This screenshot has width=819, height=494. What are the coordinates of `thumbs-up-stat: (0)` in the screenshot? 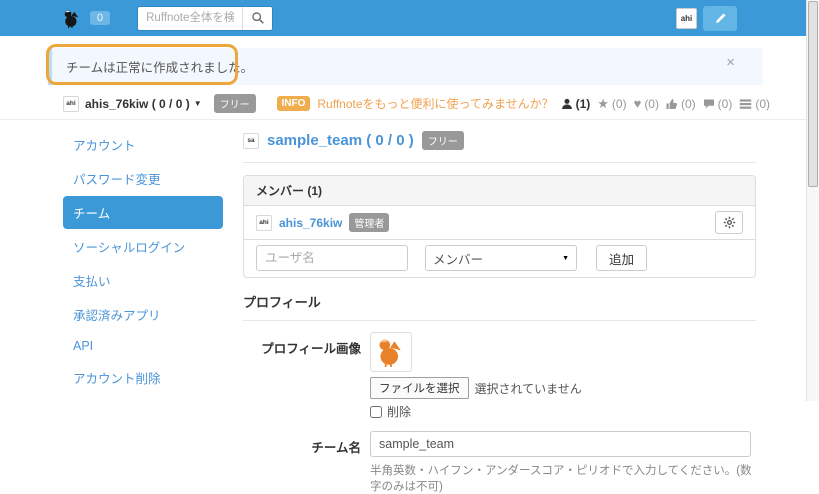 It's located at (681, 104).